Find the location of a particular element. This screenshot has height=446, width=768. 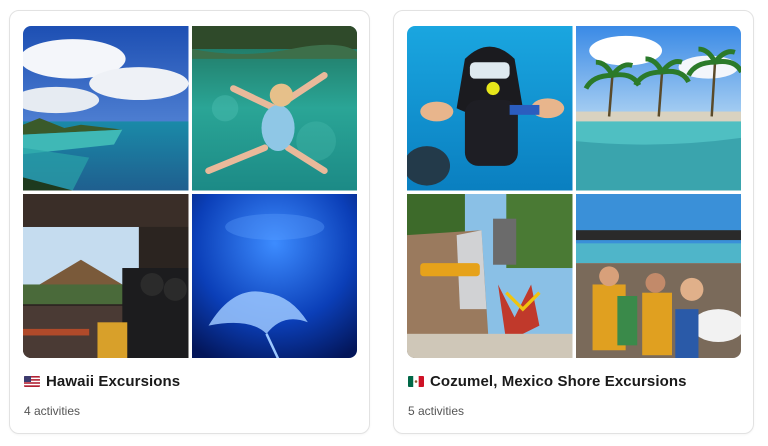

destination-title: Cozumel, Mexico Shore Excursions is located at coordinates (558, 381).